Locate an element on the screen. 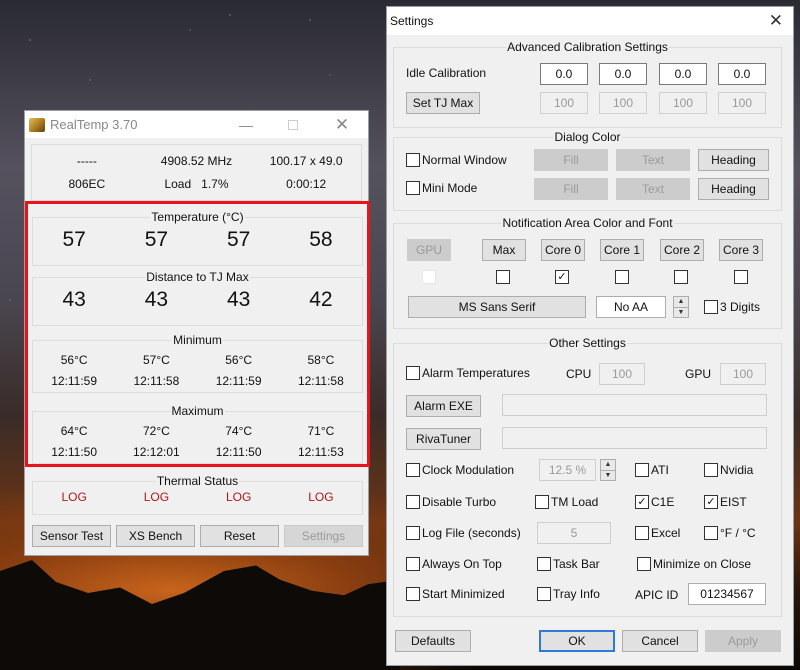  clock-modulation-checkbox: Clock Modulation is located at coordinates (460, 470).